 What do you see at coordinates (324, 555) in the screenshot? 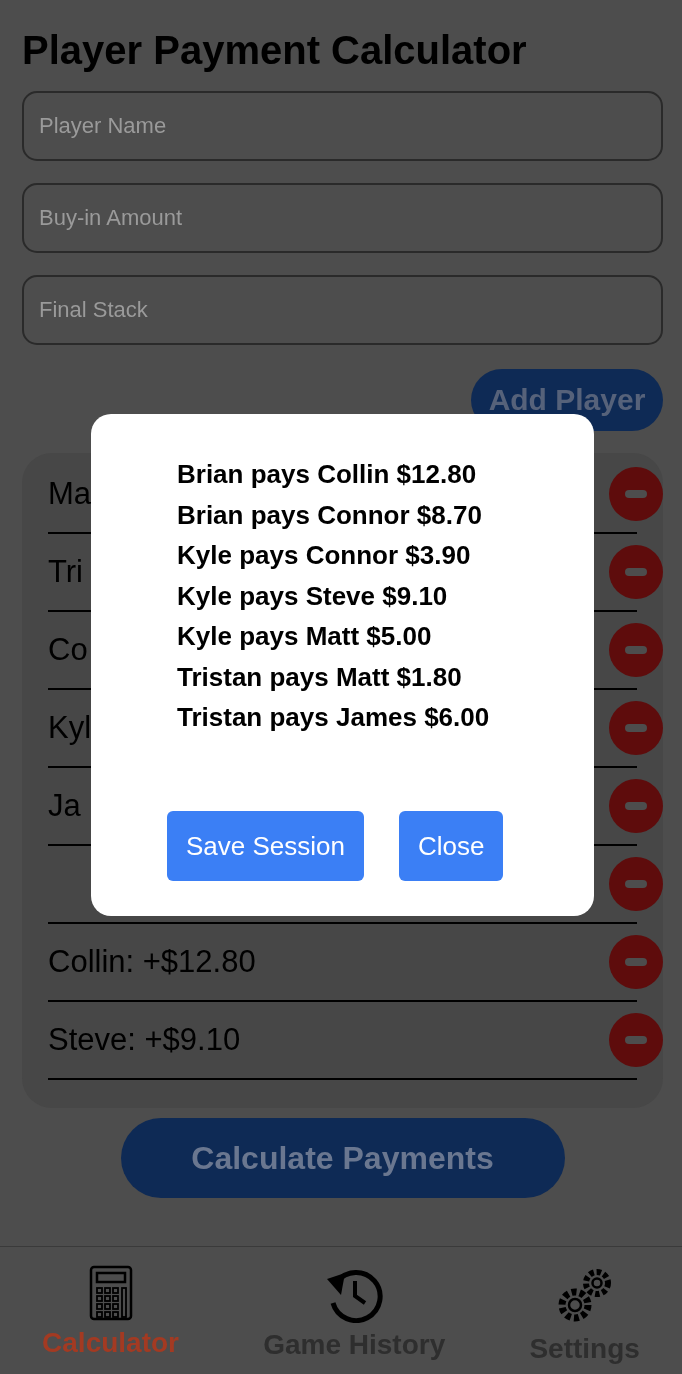
I see `payment-line: Kyle pays Connor $3.90` at bounding box center [324, 555].